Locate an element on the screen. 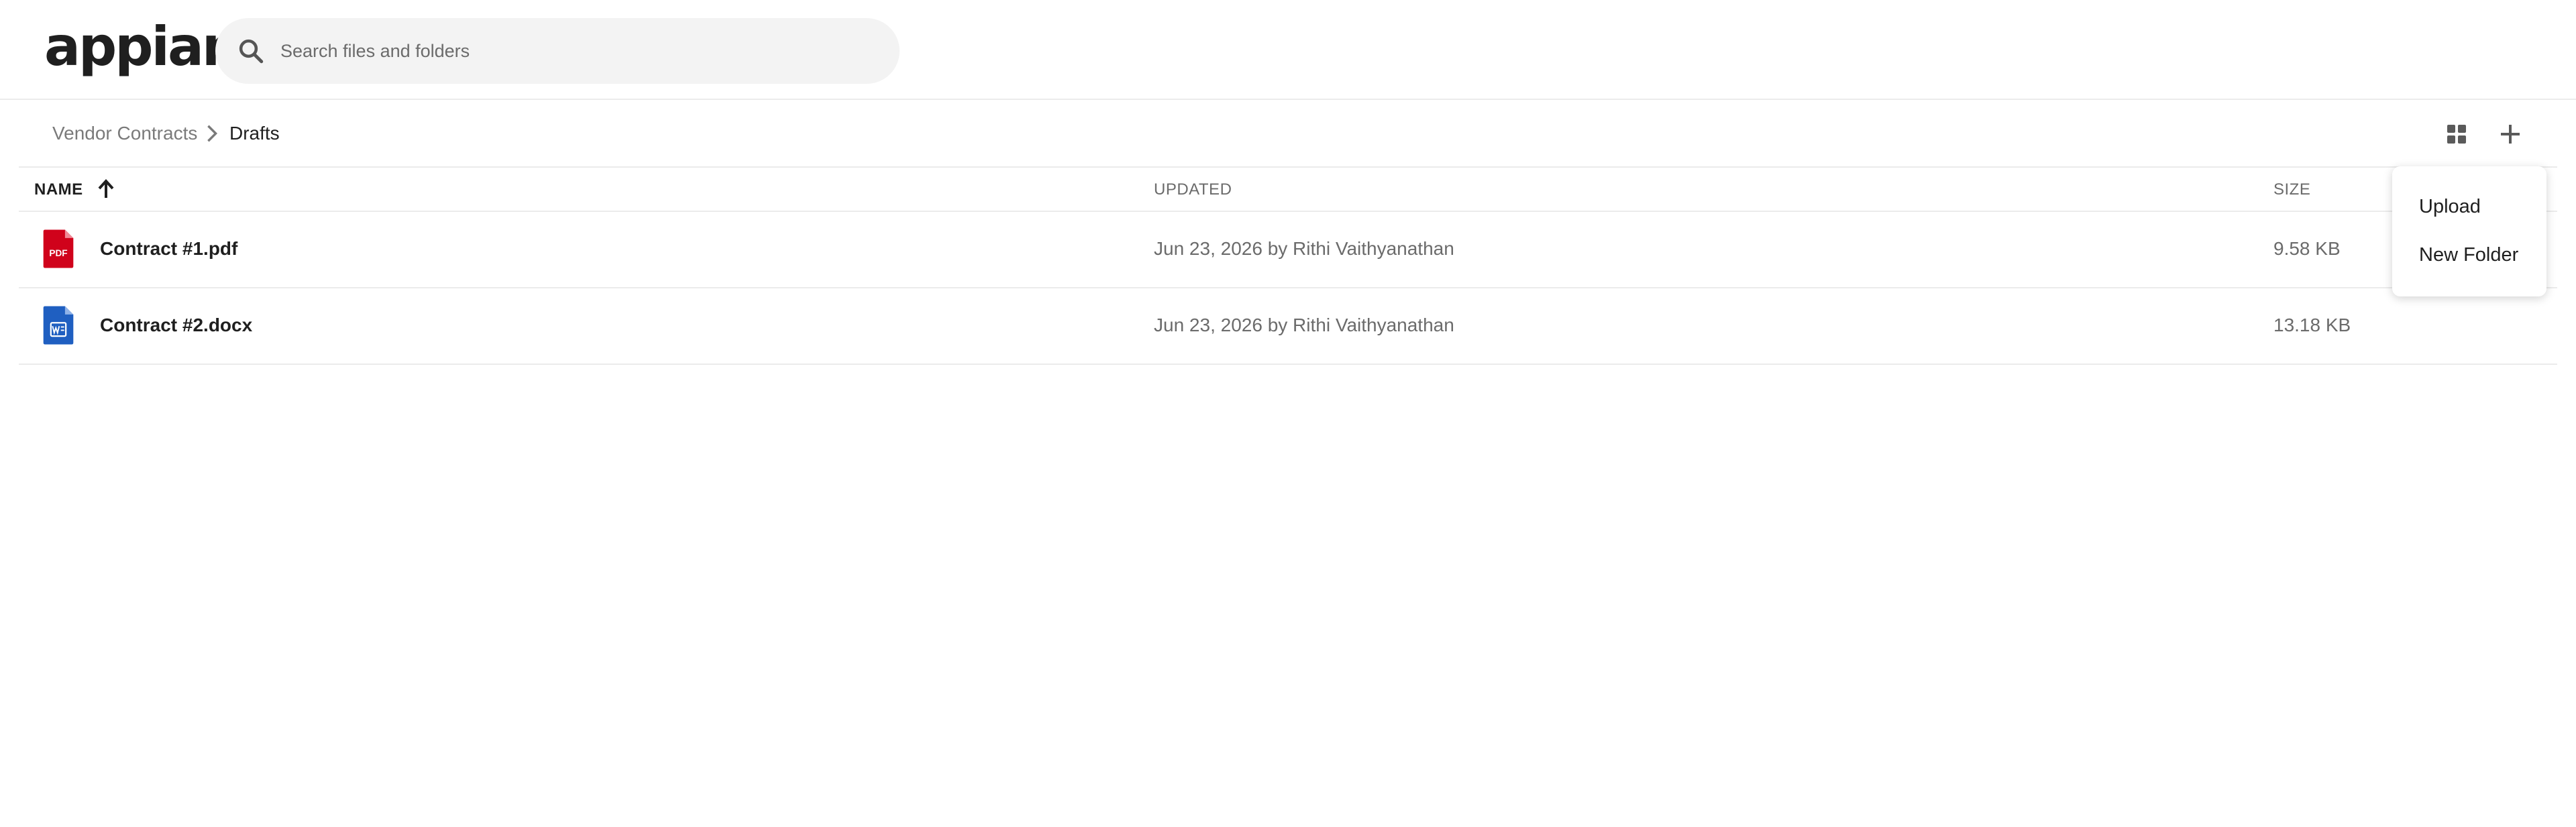 The width and height of the screenshot is (2576, 827). grid-view-button is located at coordinates (2456, 134).